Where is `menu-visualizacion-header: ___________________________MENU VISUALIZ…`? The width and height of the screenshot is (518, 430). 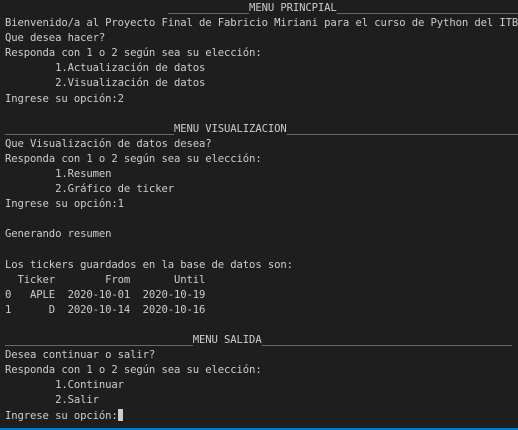
menu-visualizacion-header: ___________________________MENU VISUALIZ… is located at coordinates (261, 128).